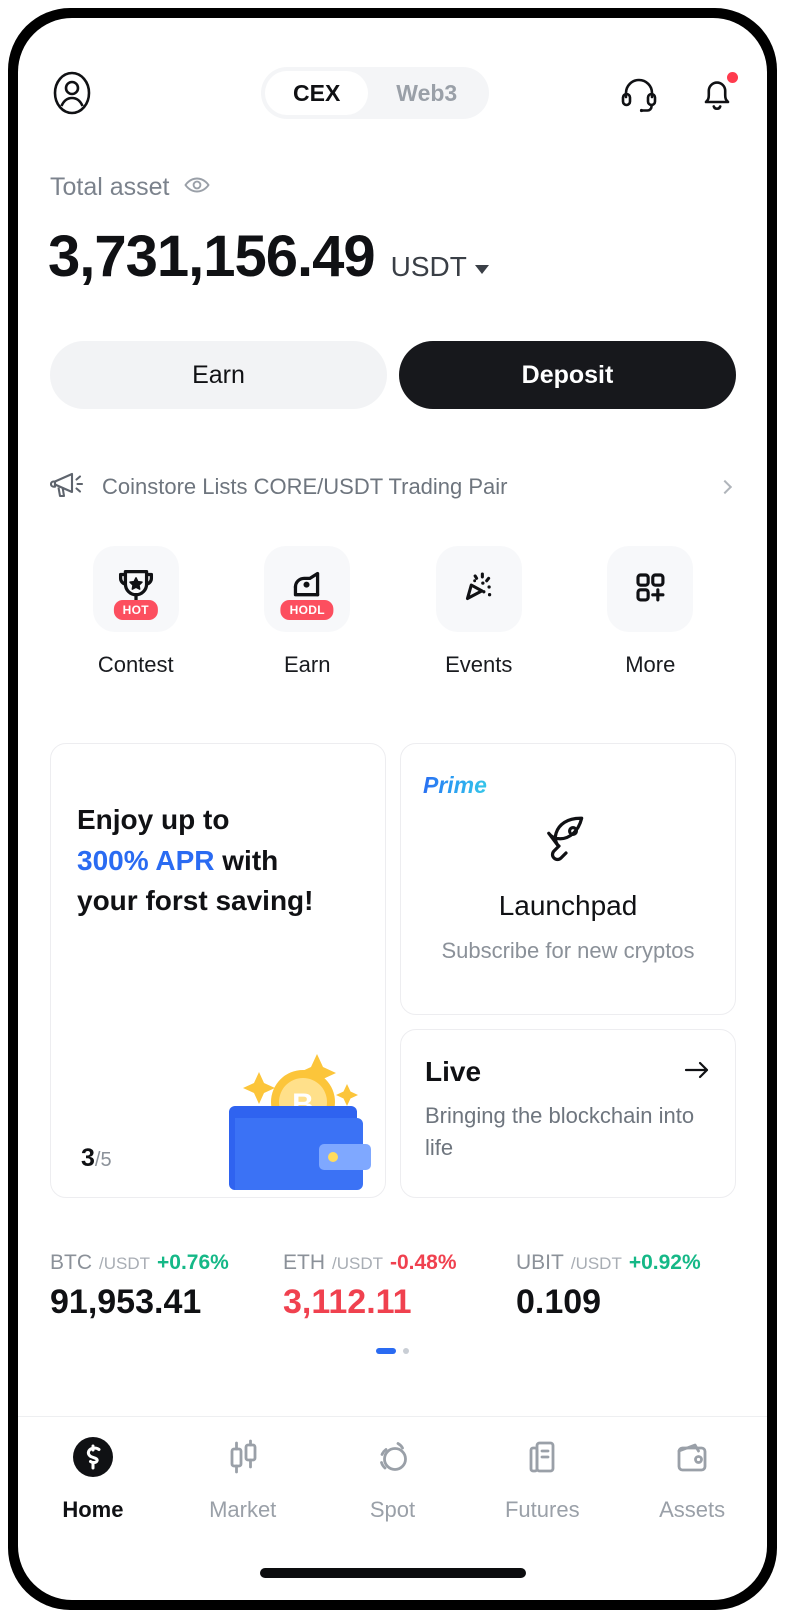  What do you see at coordinates (692, 1509) in the screenshot?
I see `nav-item-assets-label: Assets` at bounding box center [692, 1509].